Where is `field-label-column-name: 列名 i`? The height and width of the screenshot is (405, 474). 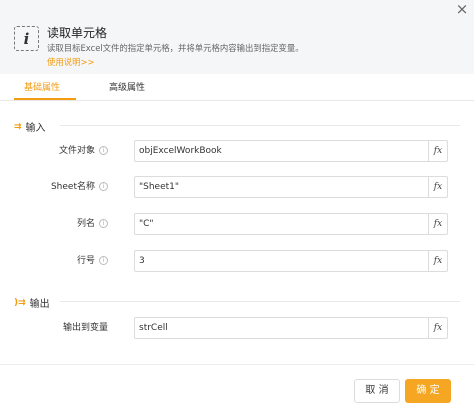
field-label-column-name: 列名 i is located at coordinates (54, 224).